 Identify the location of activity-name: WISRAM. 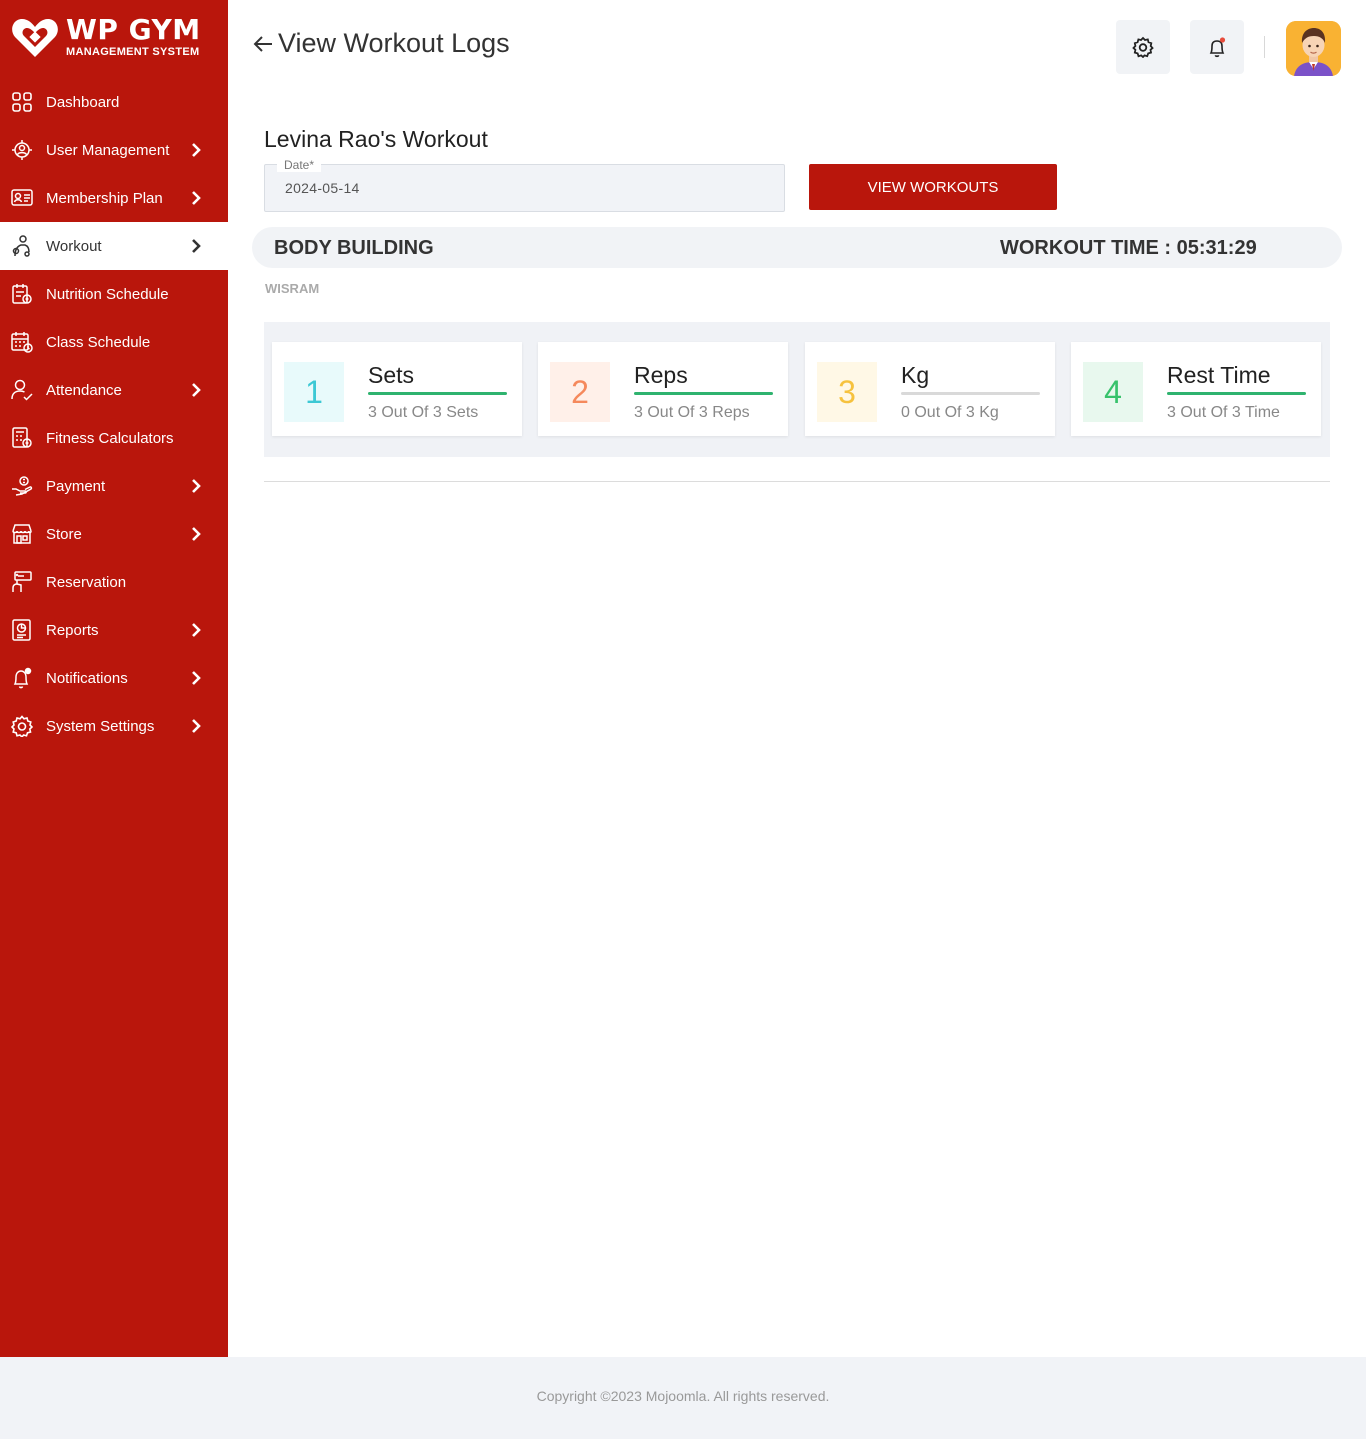
(292, 288).